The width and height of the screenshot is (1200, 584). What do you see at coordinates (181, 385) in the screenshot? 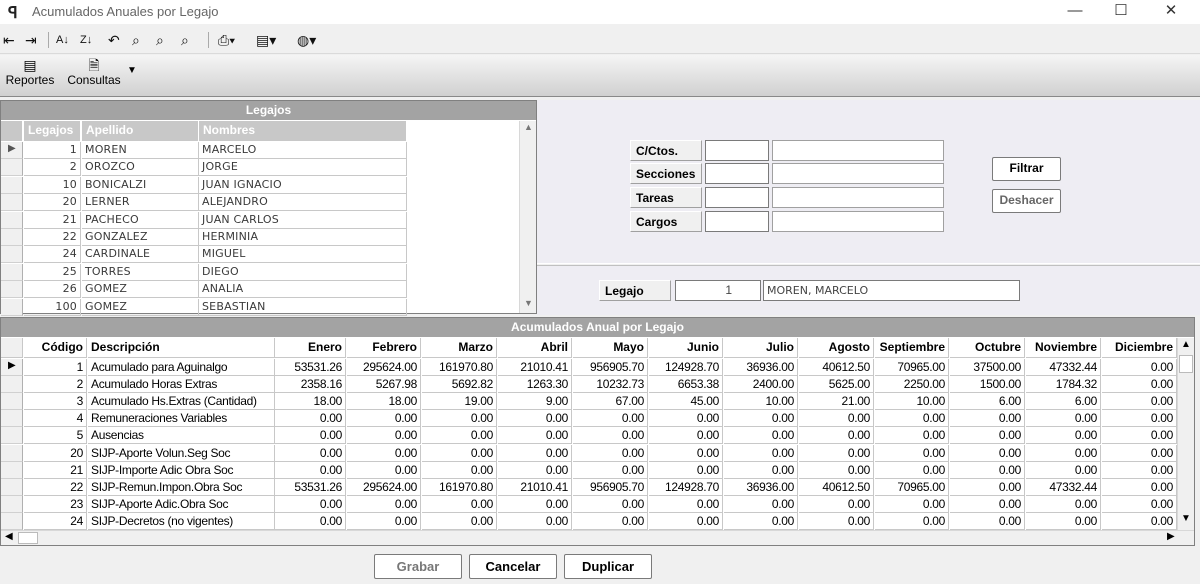
I see `descripcion-cell: Acumulado Horas Extras` at bounding box center [181, 385].